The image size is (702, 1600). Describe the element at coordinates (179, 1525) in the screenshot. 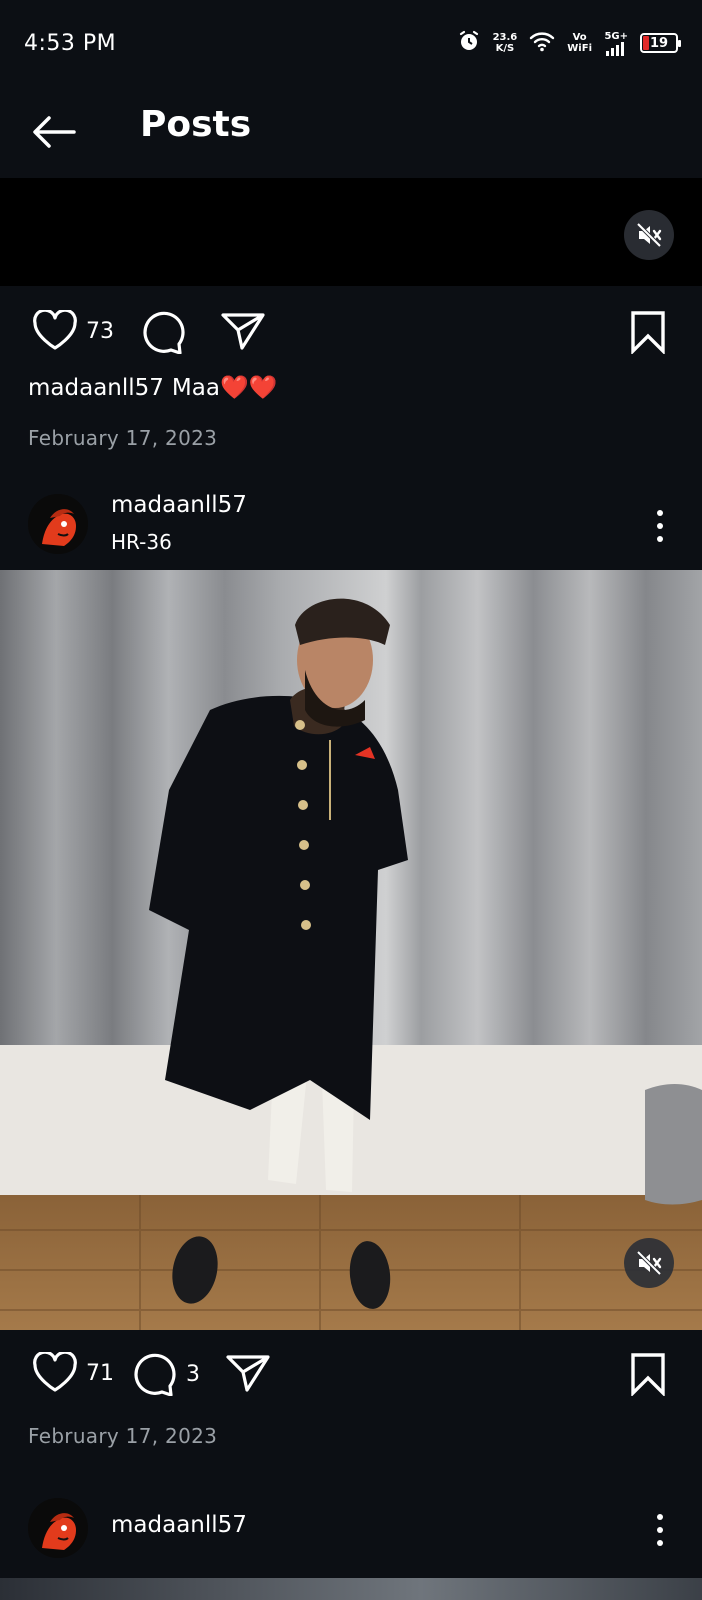

I see `post3-username: madaanll57` at that location.